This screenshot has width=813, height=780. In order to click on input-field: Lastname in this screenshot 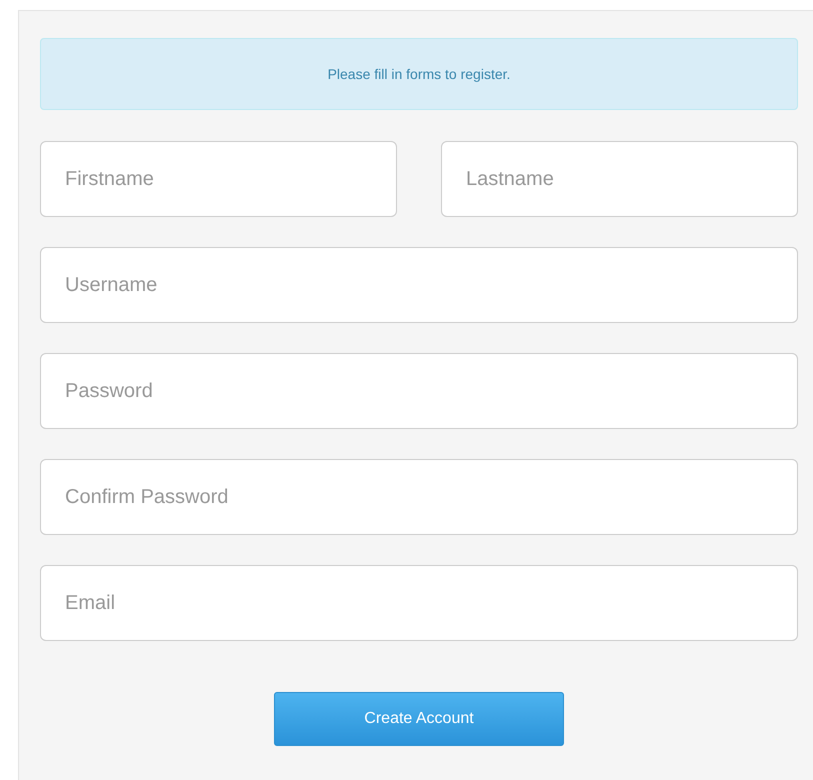, I will do `click(619, 179)`.